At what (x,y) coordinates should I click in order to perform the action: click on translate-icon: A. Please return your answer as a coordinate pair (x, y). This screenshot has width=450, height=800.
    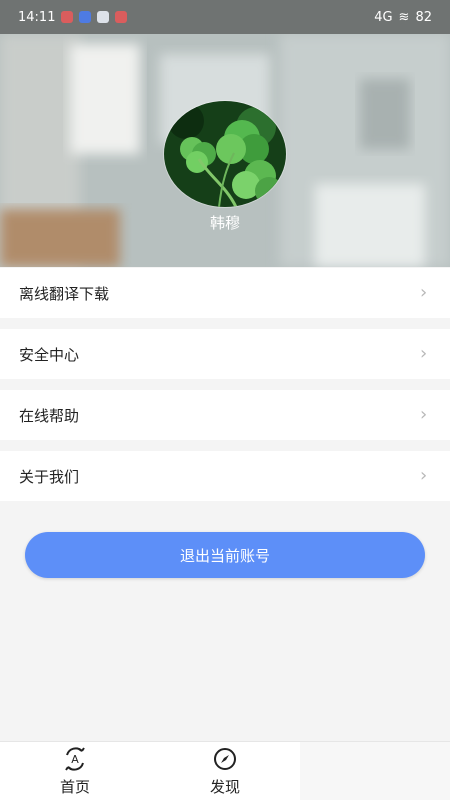
    Looking at the image, I should click on (75, 759).